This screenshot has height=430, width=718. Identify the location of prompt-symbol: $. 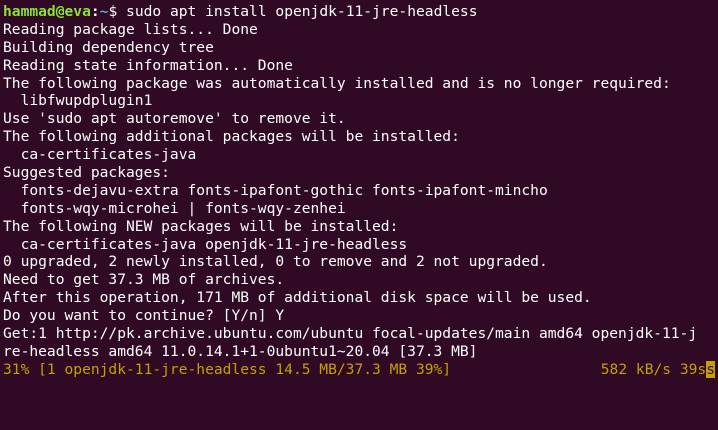
(117, 11).